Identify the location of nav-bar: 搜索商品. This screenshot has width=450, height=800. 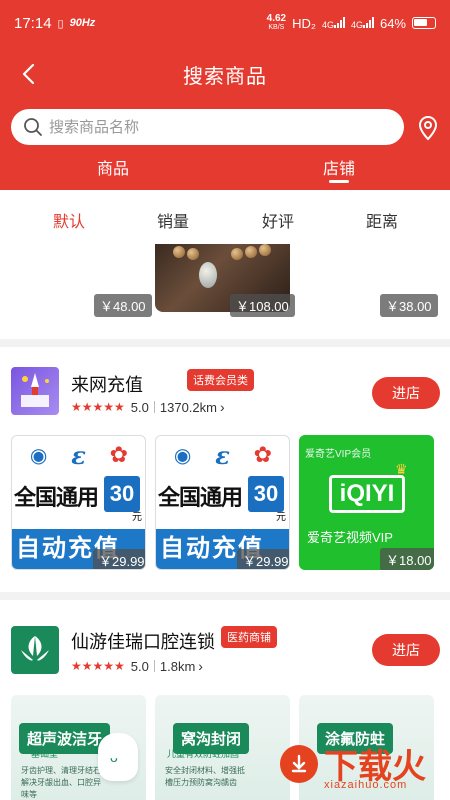
(225, 74).